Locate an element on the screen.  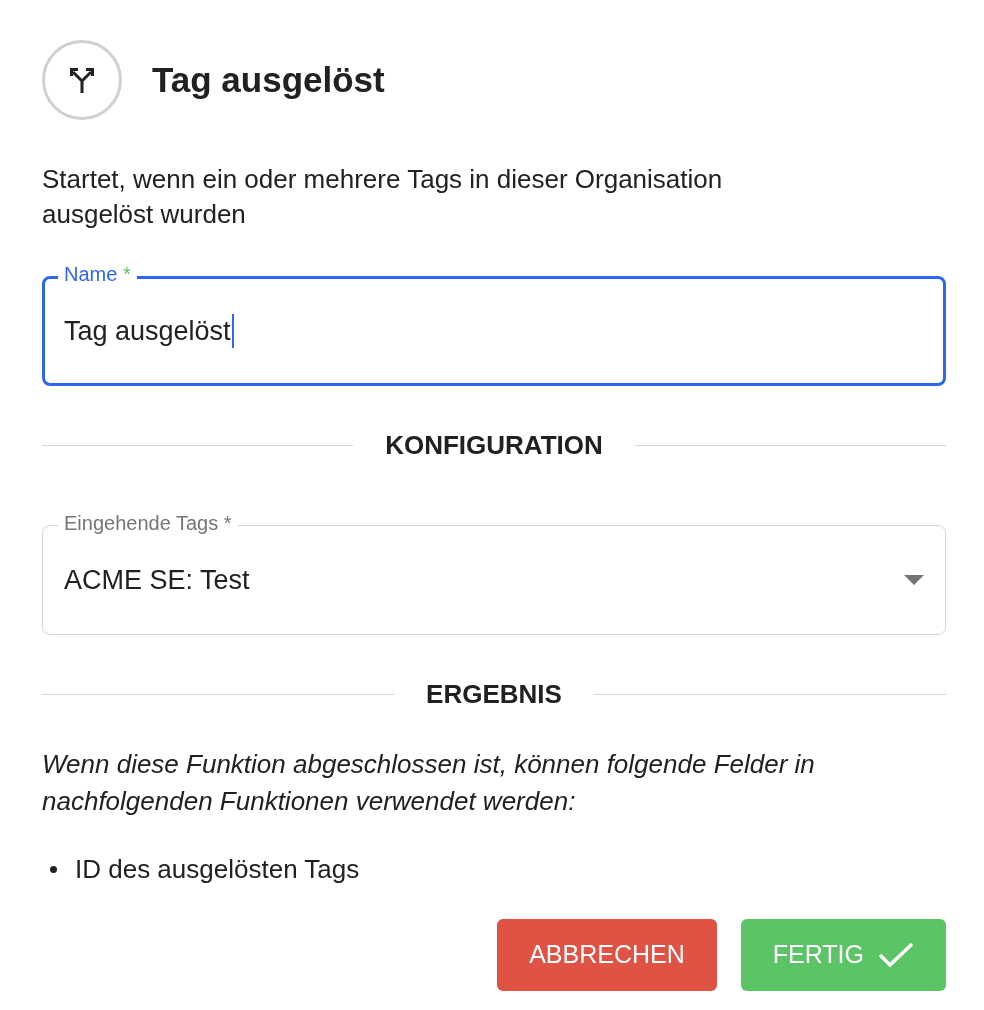
section-heading: KONFIGURATION is located at coordinates (494, 445).